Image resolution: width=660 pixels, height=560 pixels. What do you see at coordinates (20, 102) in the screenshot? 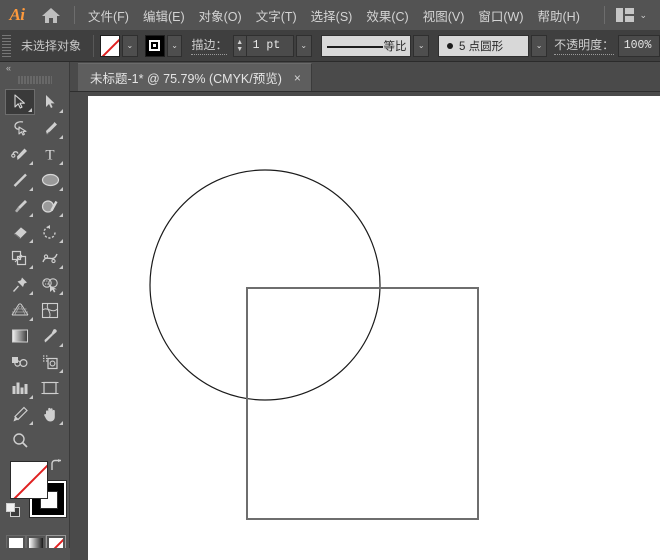
I see `tool-selection` at bounding box center [20, 102].